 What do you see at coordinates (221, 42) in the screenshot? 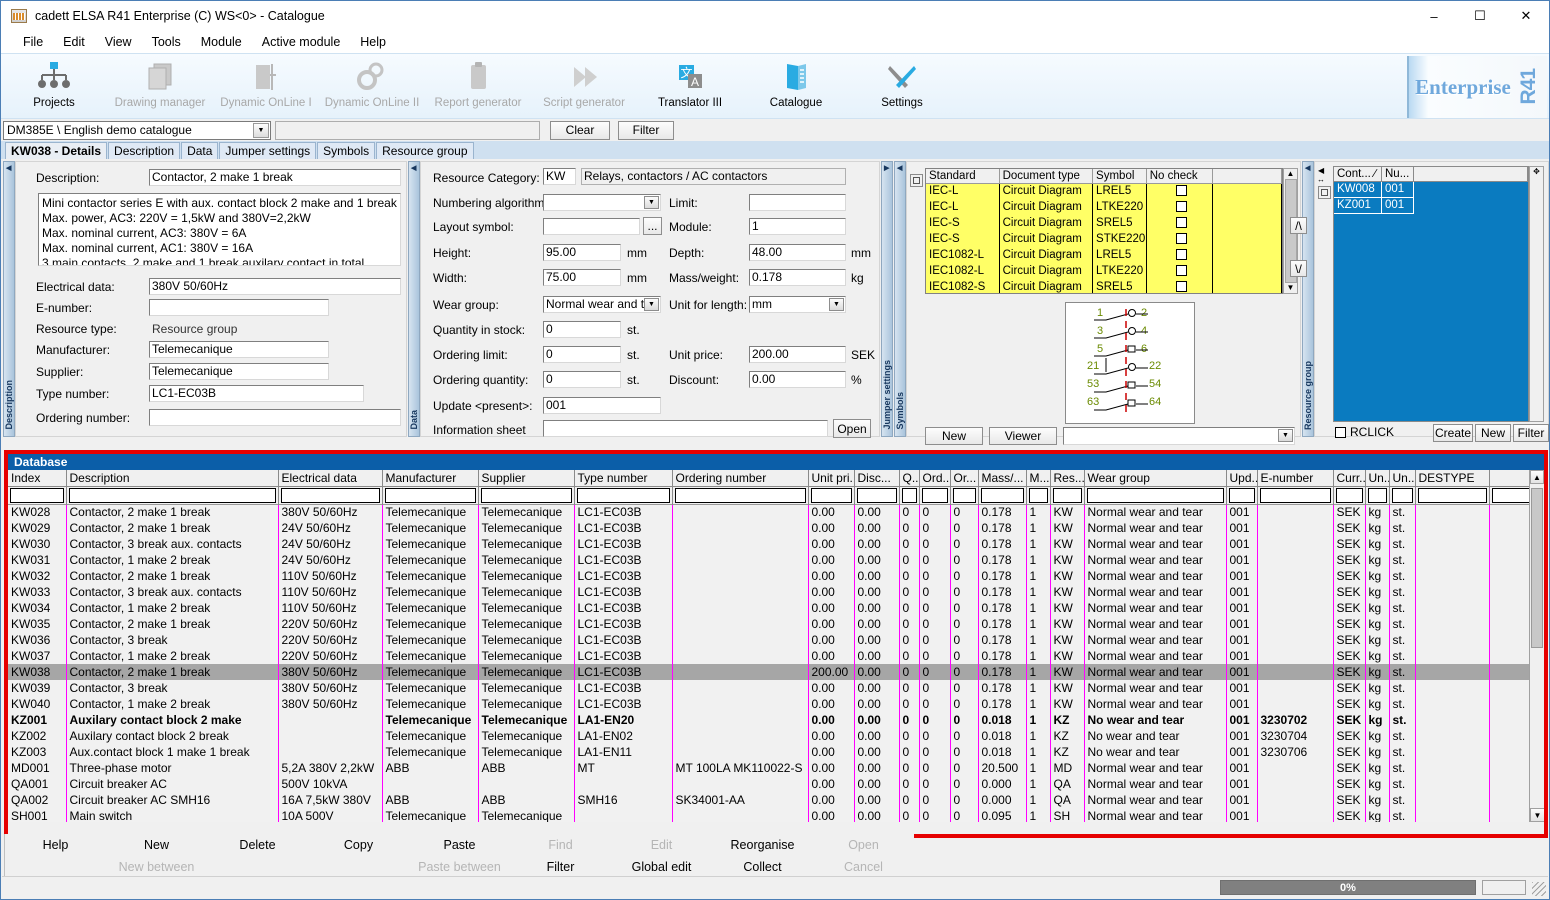
I see `menu-item-module: Module` at bounding box center [221, 42].